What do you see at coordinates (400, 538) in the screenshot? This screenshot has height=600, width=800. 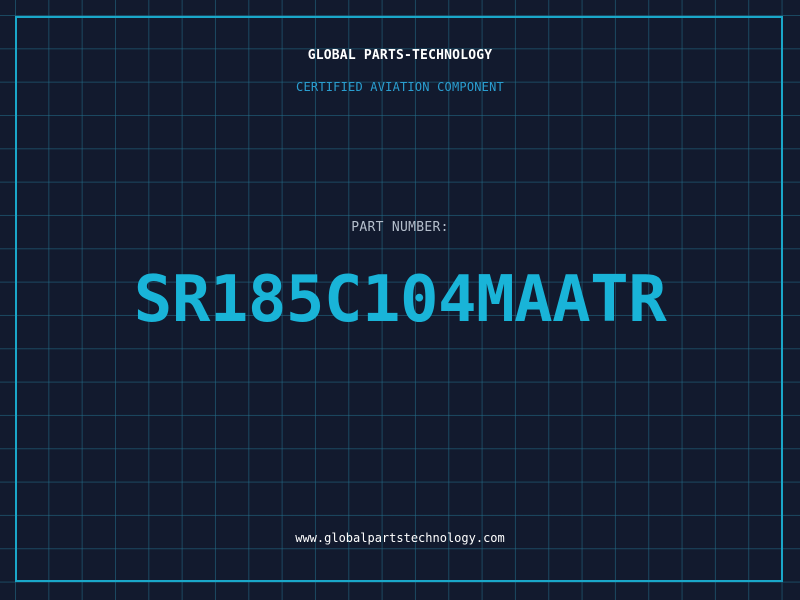 I see `website-url: www.globalpartstechnology.com` at bounding box center [400, 538].